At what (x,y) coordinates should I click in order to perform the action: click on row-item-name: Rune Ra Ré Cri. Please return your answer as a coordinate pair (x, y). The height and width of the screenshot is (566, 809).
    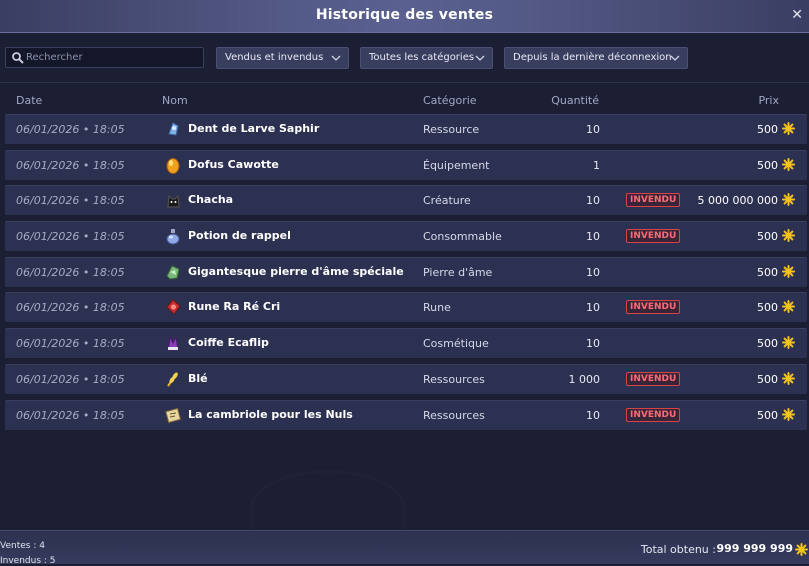
    Looking at the image, I should click on (234, 307).